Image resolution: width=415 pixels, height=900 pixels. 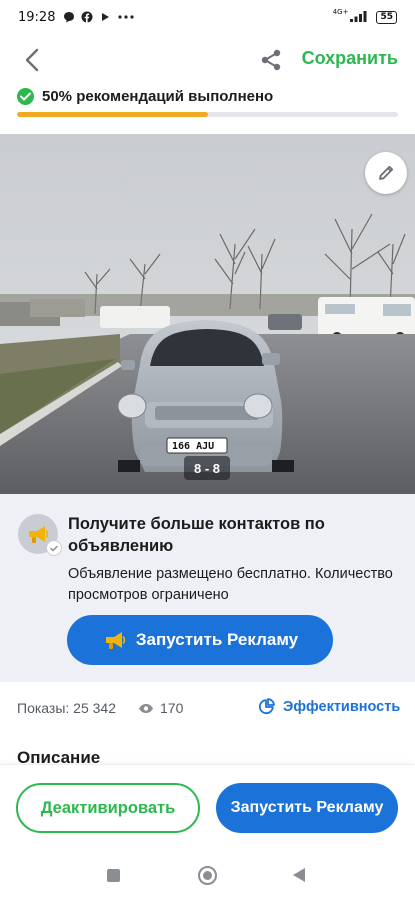 I want to click on bottom-action-bar: Деактивировать Запустить Рекламу, so click(x=207, y=806).